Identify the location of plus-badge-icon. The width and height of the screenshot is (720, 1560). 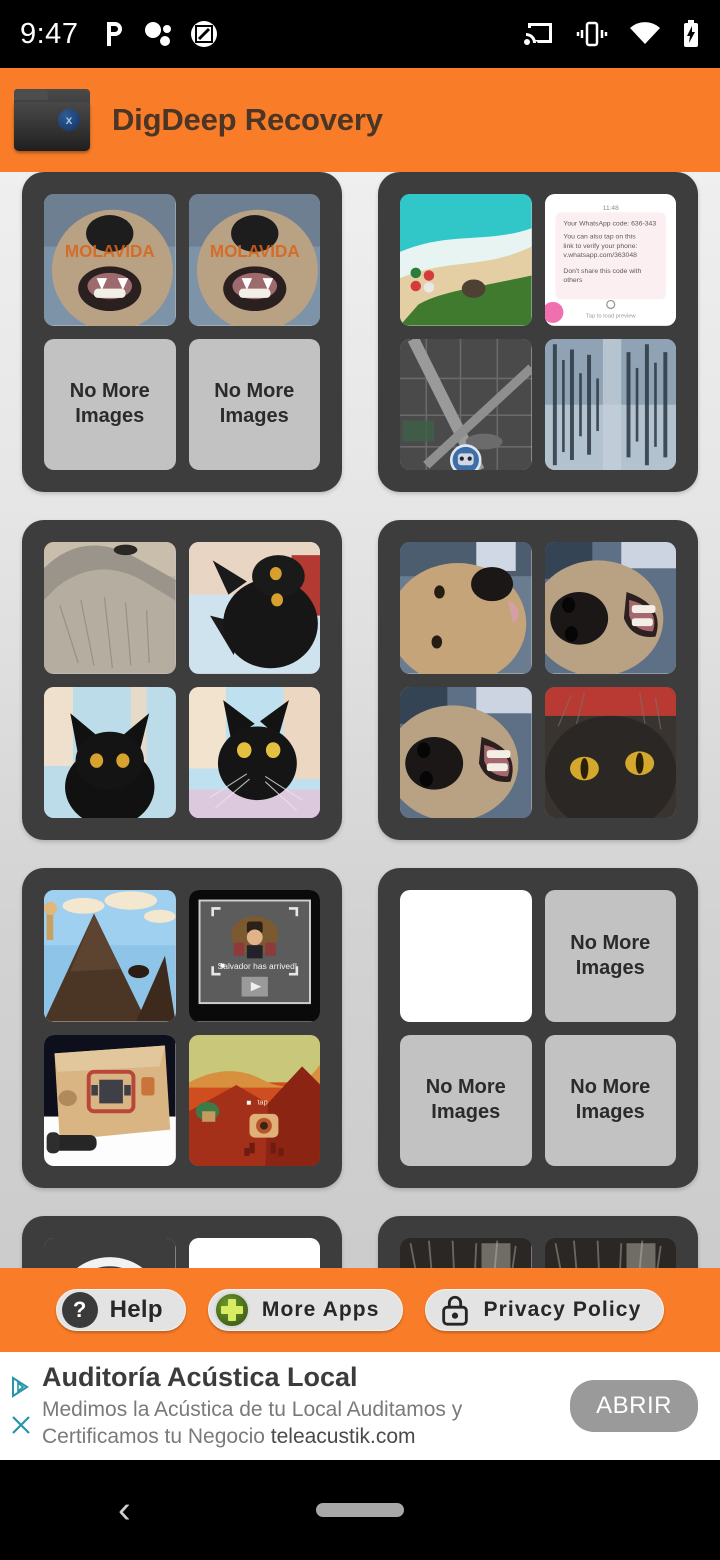
(231, 1310).